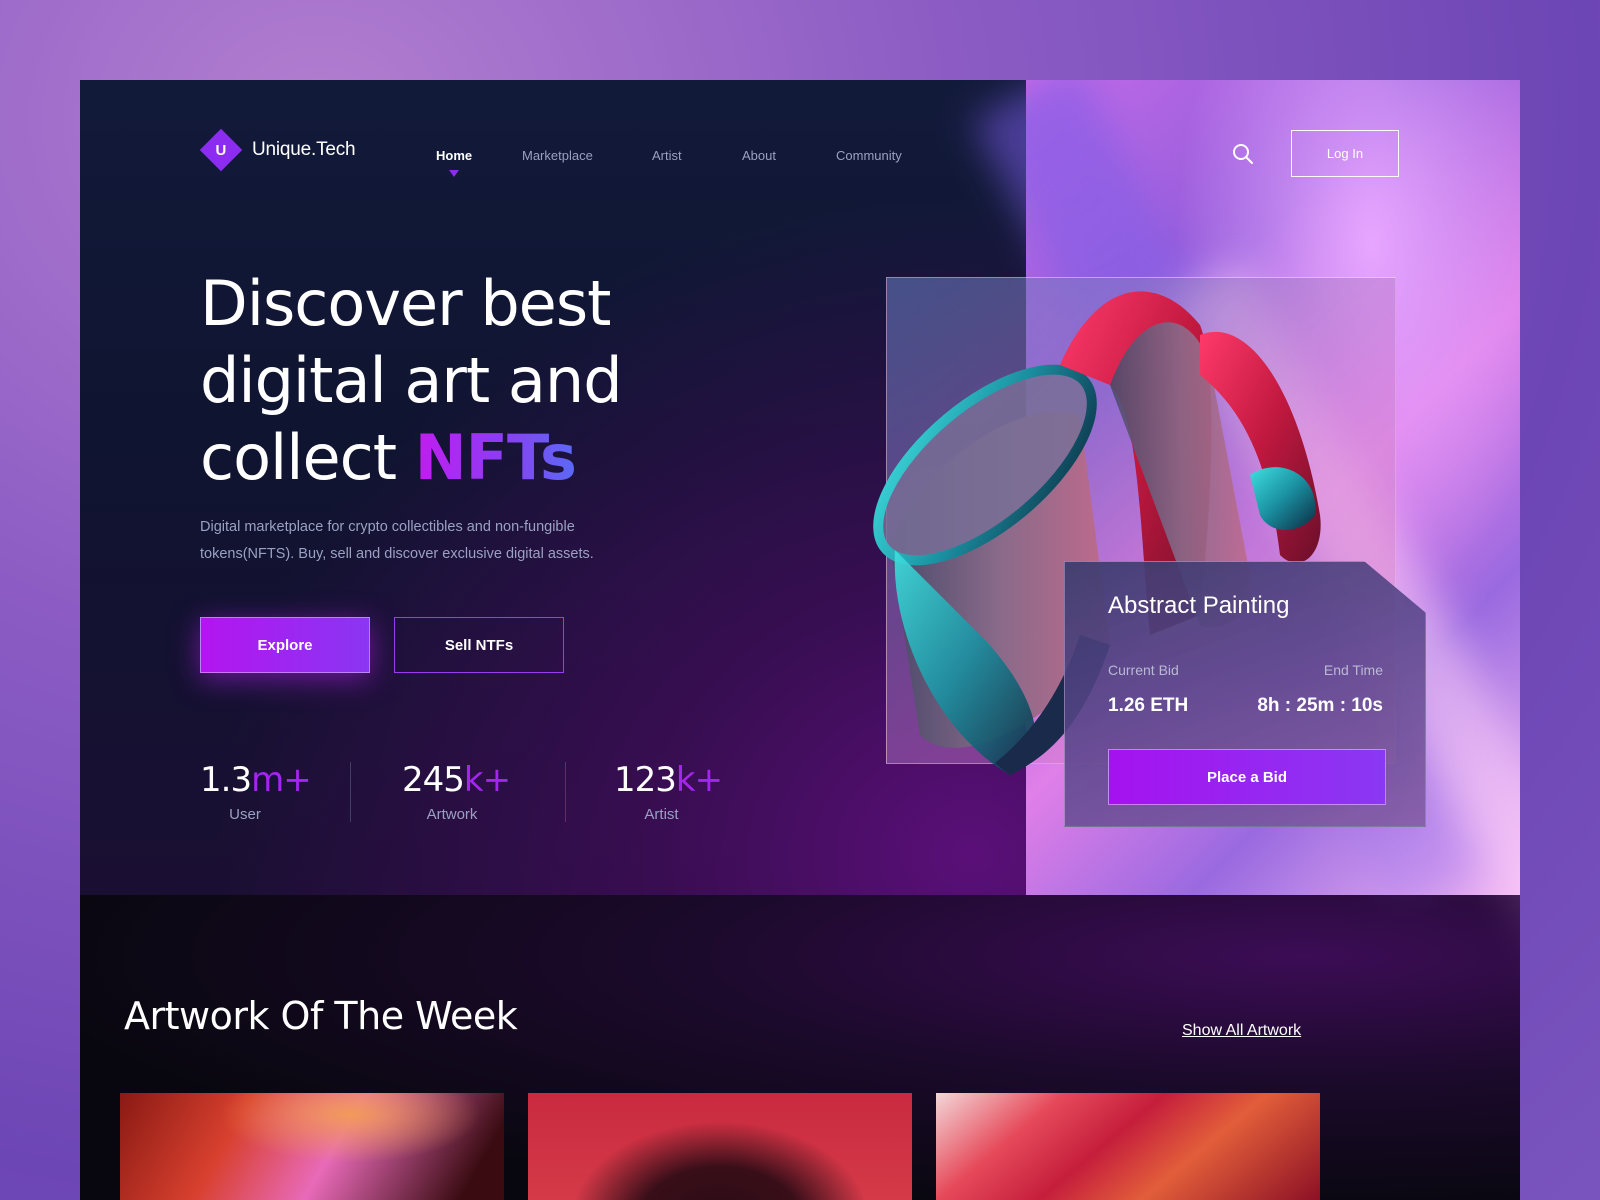 The image size is (1600, 1200). I want to click on nav-item-home: Home, so click(454, 162).